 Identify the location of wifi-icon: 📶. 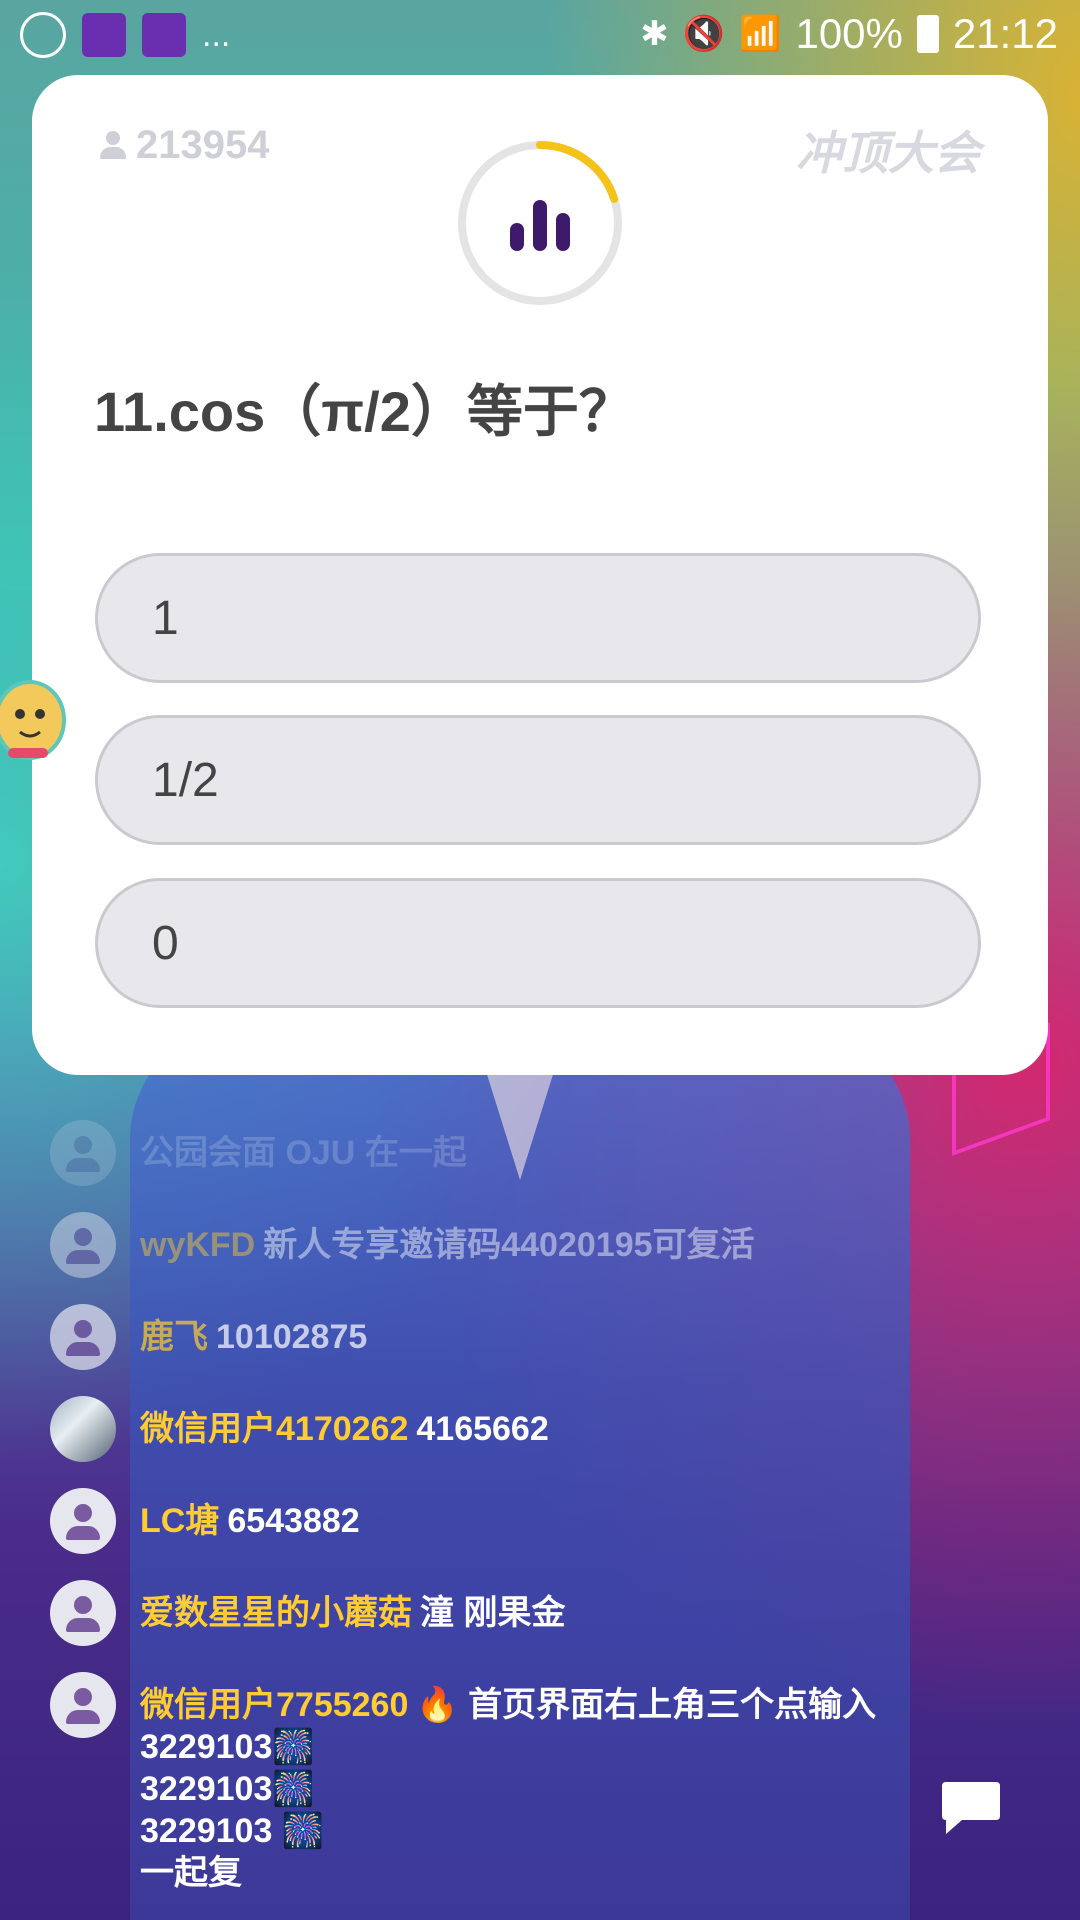
(760, 34).